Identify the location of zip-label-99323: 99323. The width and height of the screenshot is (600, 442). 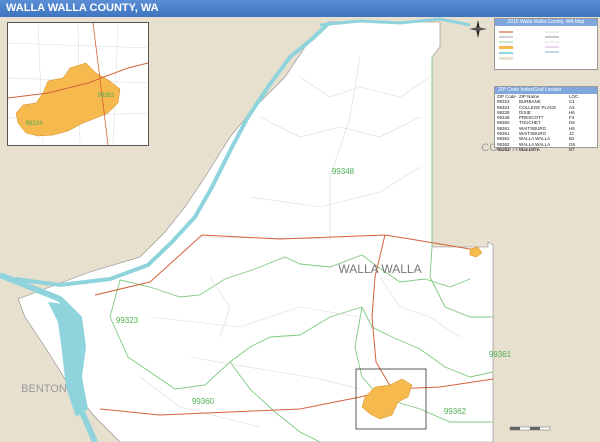
(127, 320).